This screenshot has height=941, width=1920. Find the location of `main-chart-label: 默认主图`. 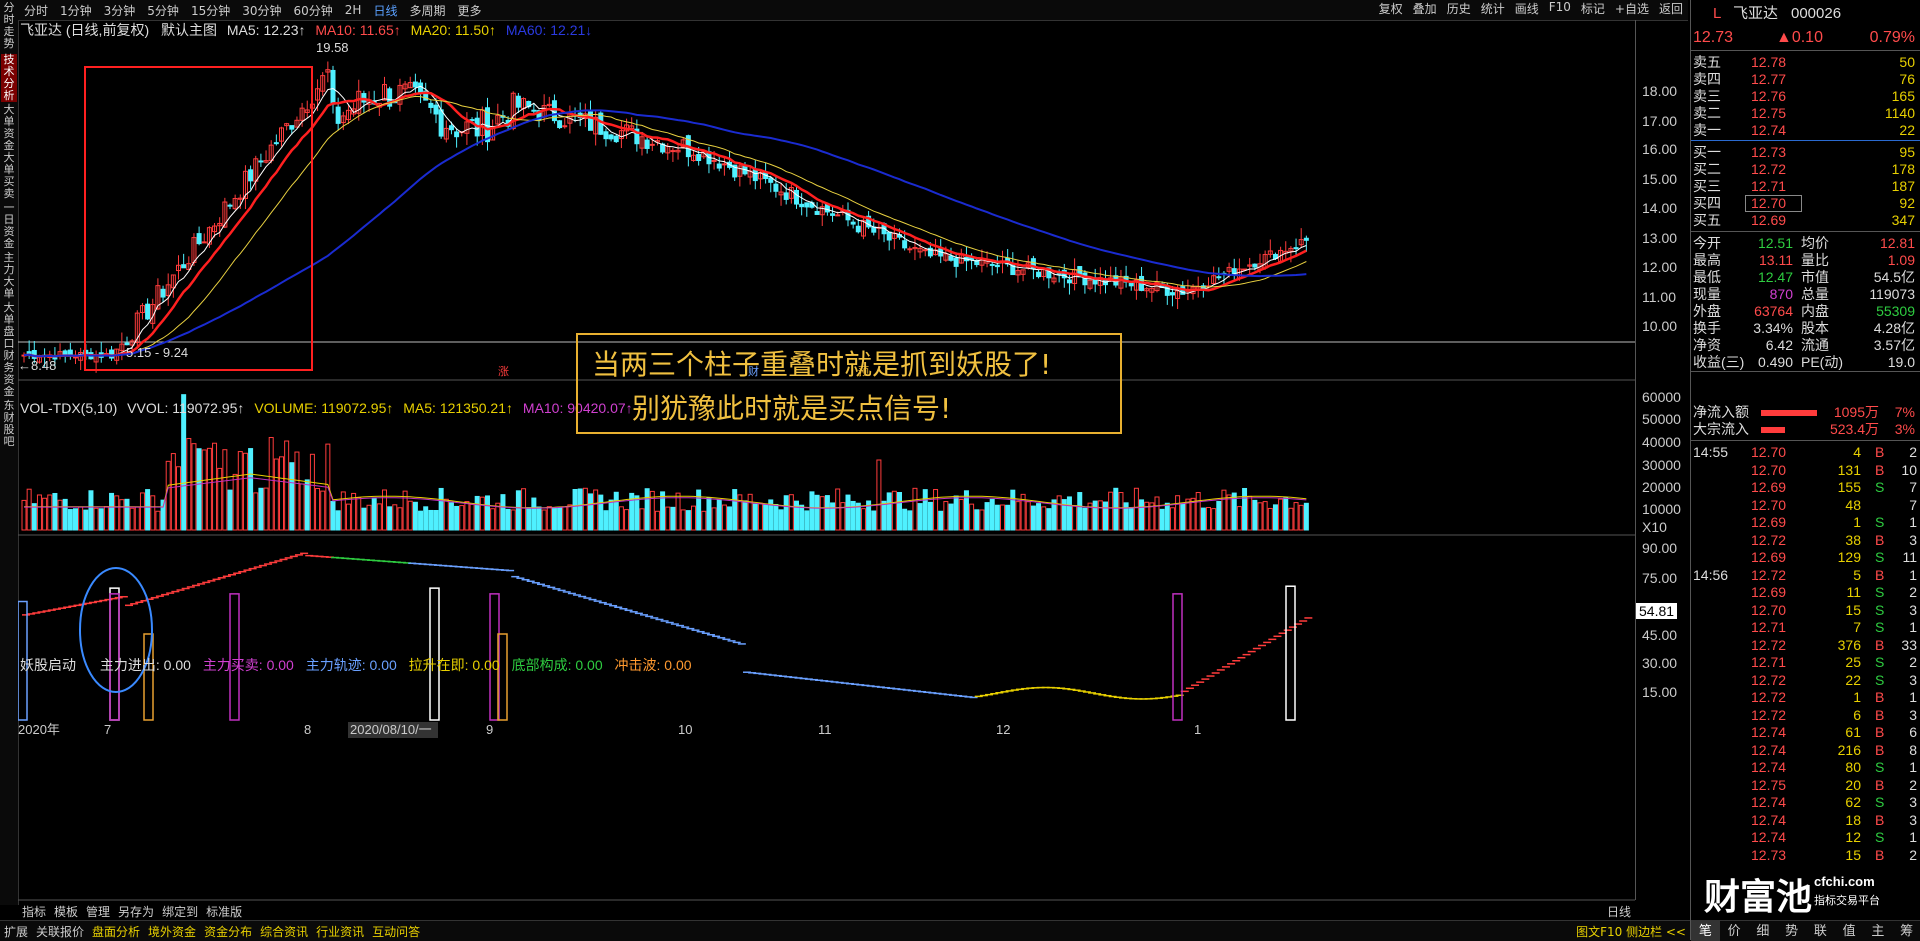

main-chart-label: 默认主图 is located at coordinates (189, 30).